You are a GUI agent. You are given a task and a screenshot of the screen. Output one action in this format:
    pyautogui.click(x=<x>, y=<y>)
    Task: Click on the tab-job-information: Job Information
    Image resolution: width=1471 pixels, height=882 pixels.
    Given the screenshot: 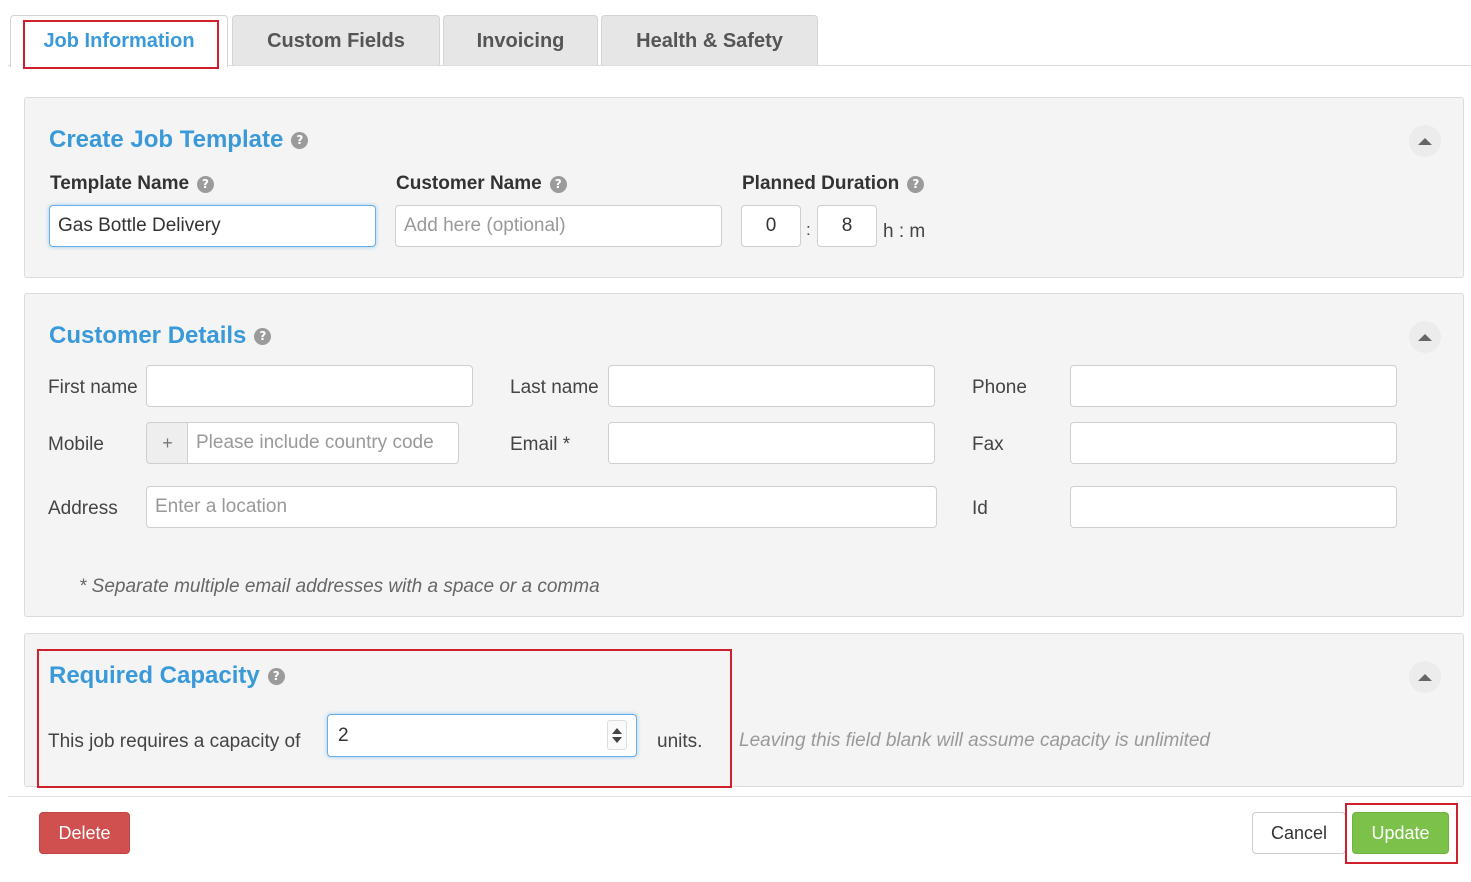 What is the action you would take?
    pyautogui.click(x=119, y=41)
    